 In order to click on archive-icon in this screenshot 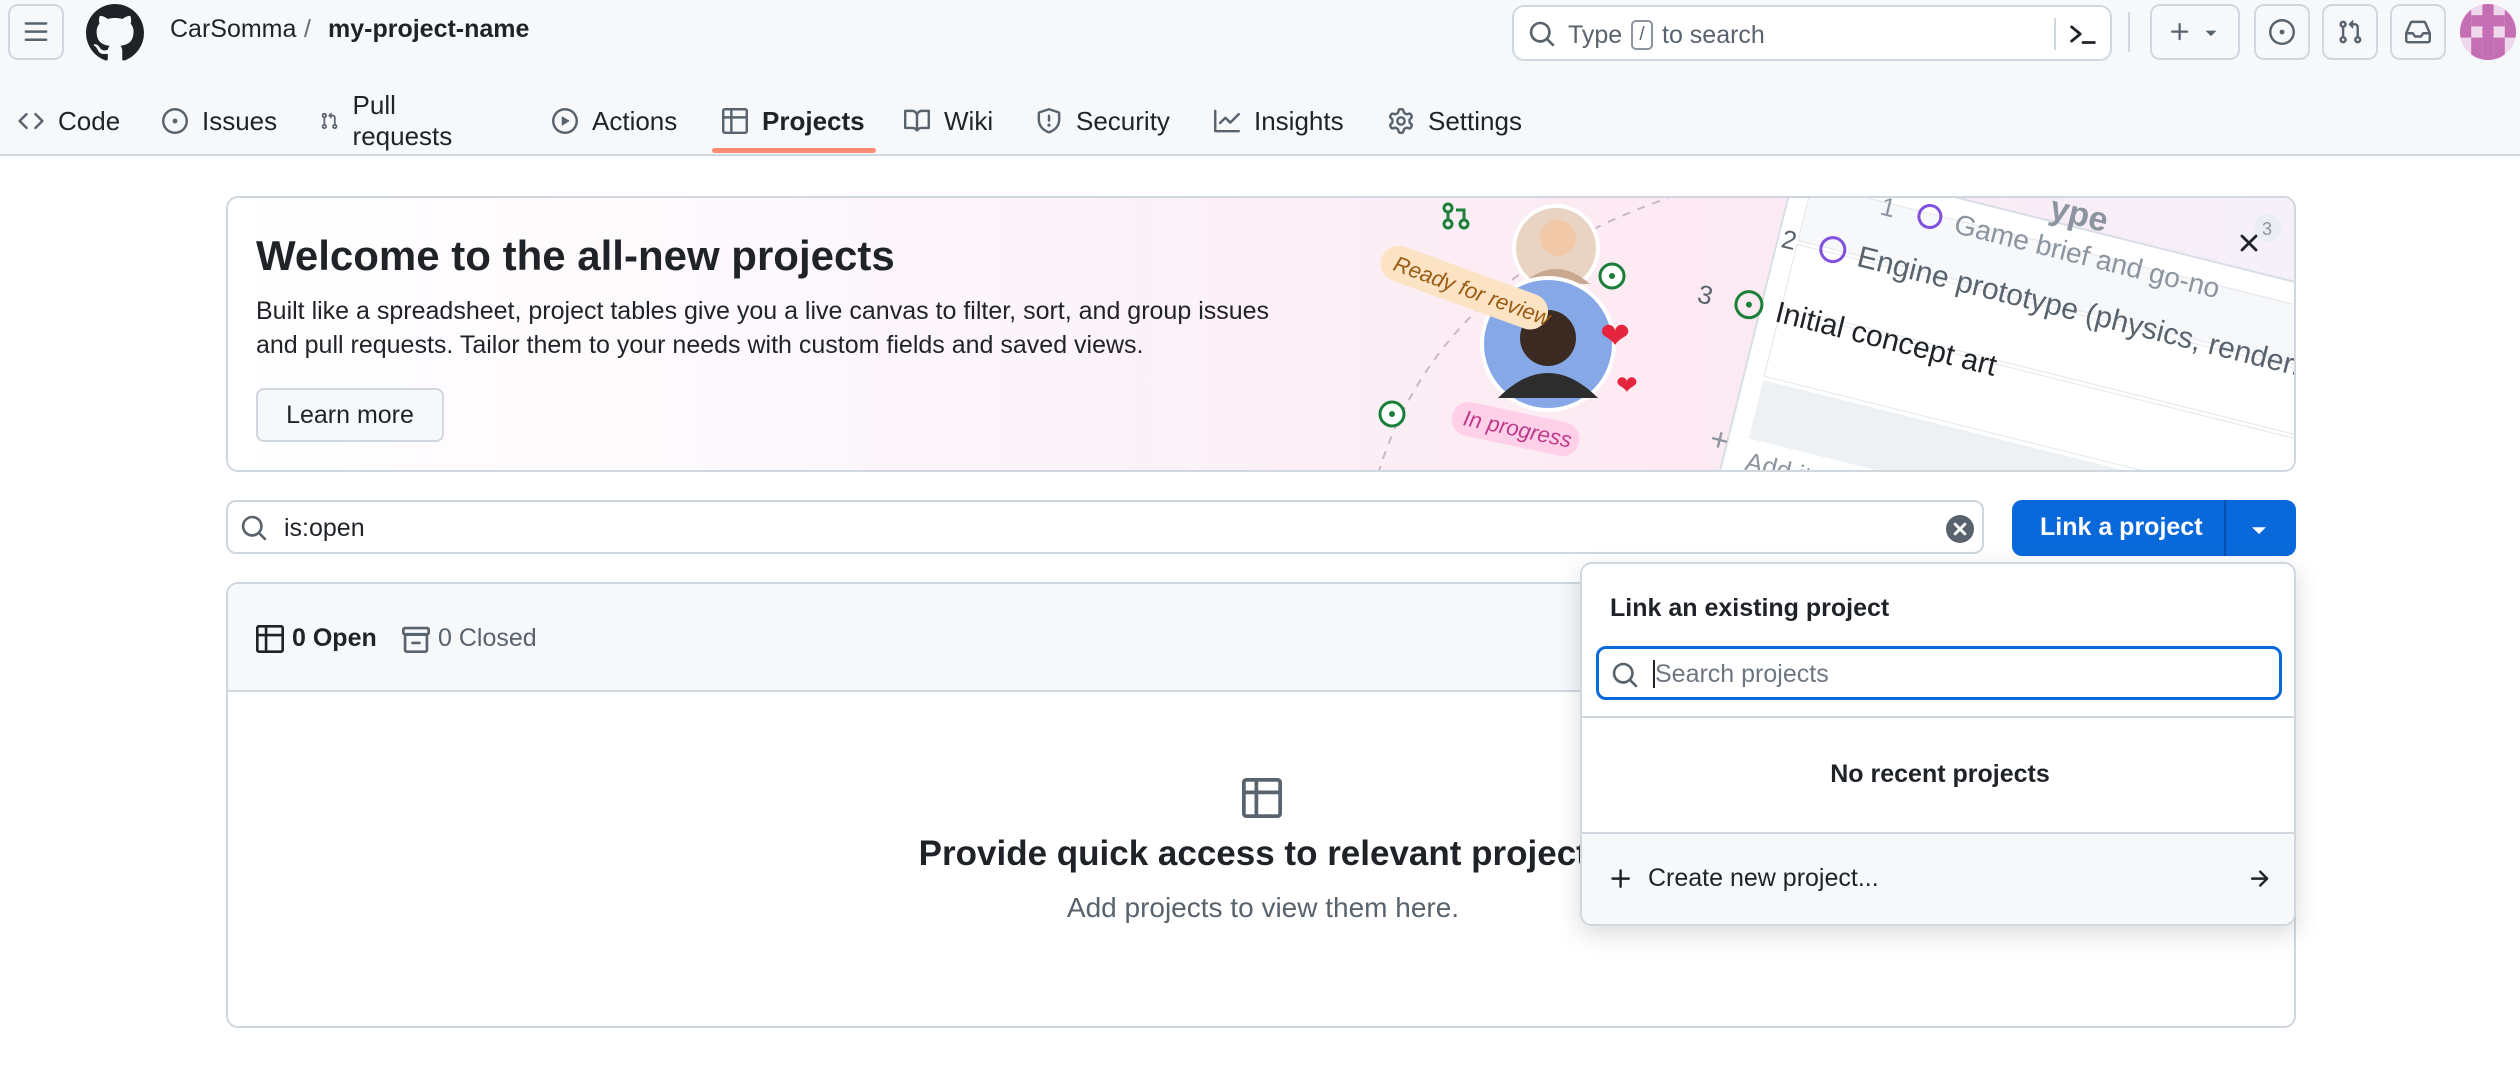, I will do `click(416, 639)`.